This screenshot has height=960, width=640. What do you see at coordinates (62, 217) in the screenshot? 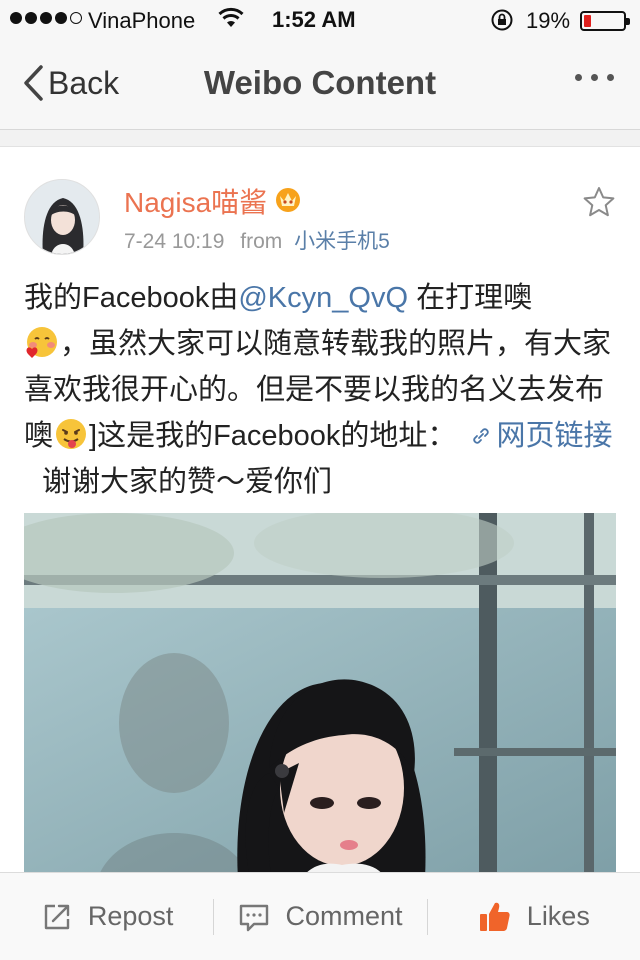
I see `avatar` at bounding box center [62, 217].